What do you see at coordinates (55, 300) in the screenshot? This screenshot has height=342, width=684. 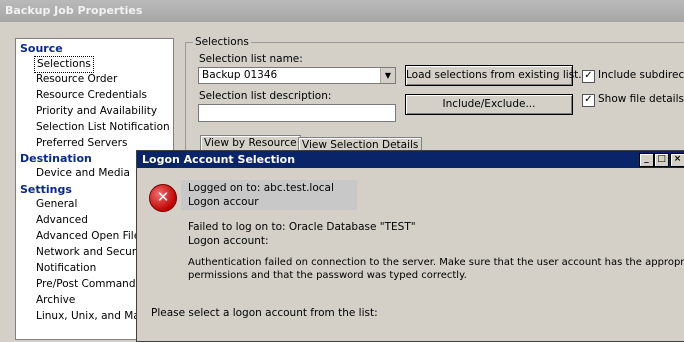 I see `nav-item-archive: Archive` at bounding box center [55, 300].